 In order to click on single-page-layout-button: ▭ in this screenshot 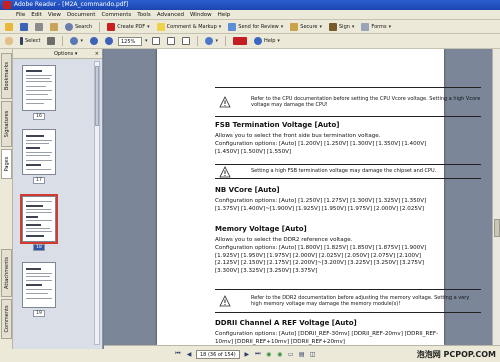, I will do `click(291, 354)`.